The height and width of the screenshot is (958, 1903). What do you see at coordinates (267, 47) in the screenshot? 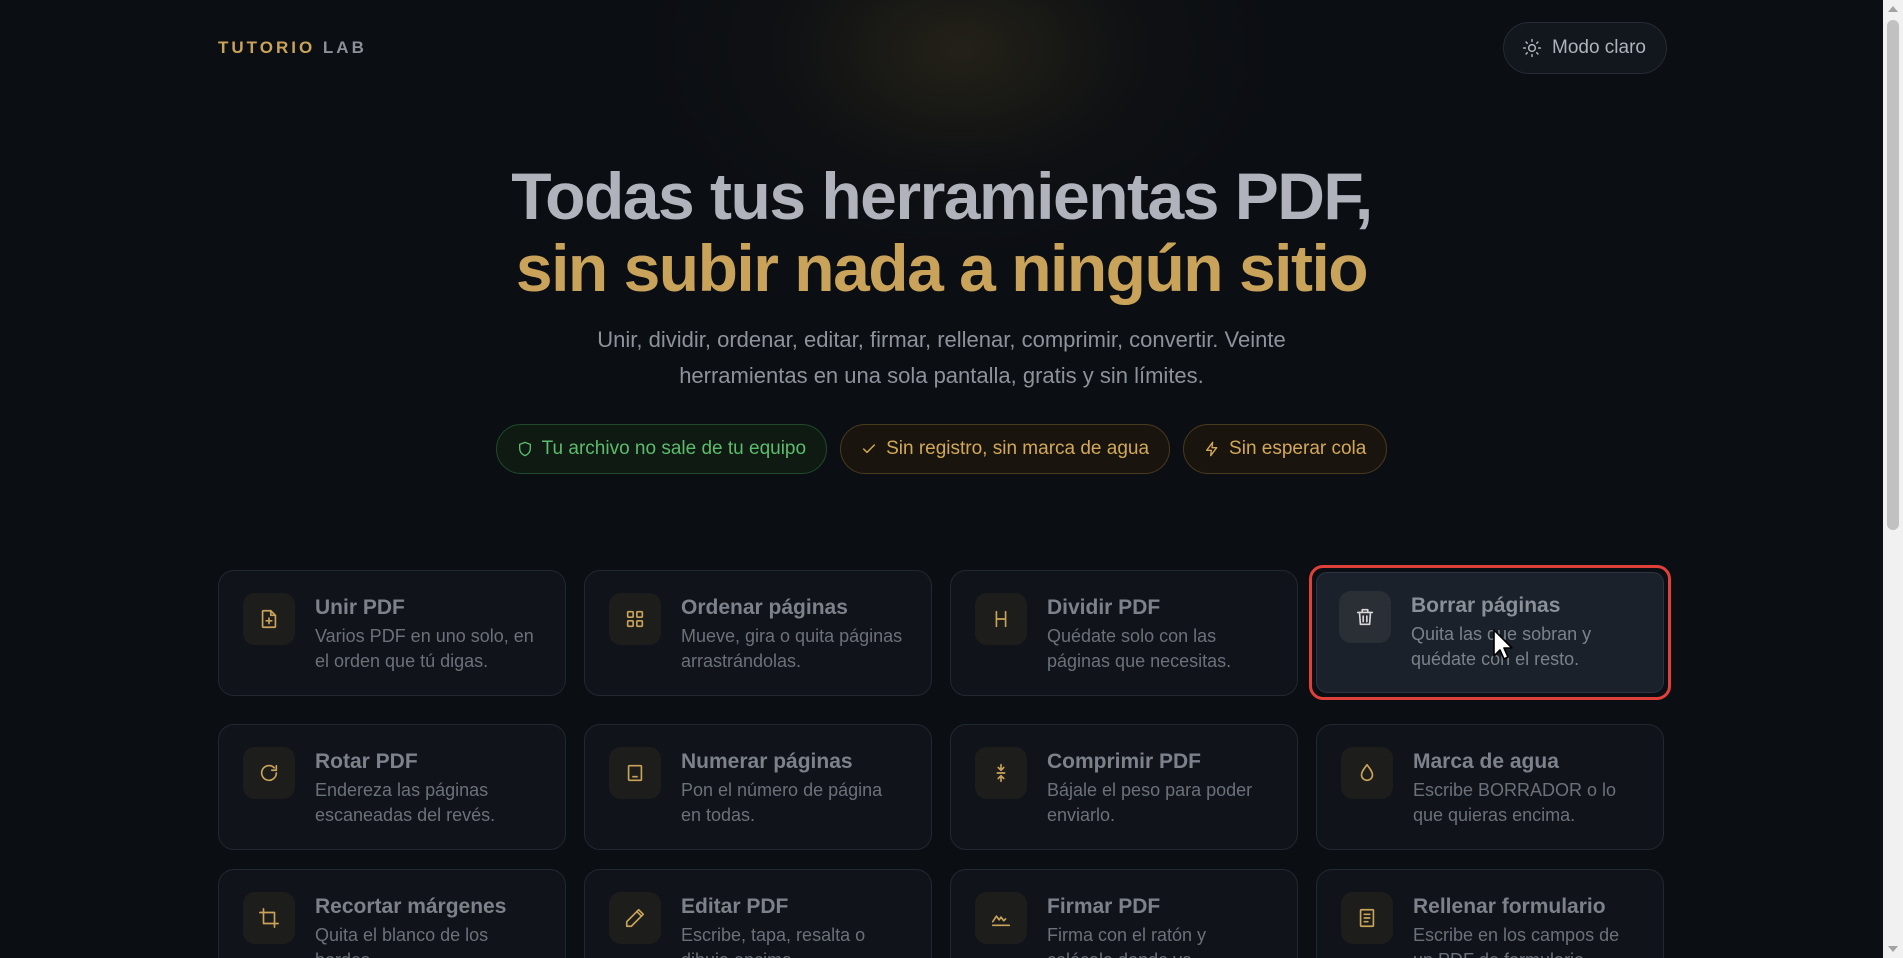
I see `brand-name-part1: TUTORIO` at bounding box center [267, 47].